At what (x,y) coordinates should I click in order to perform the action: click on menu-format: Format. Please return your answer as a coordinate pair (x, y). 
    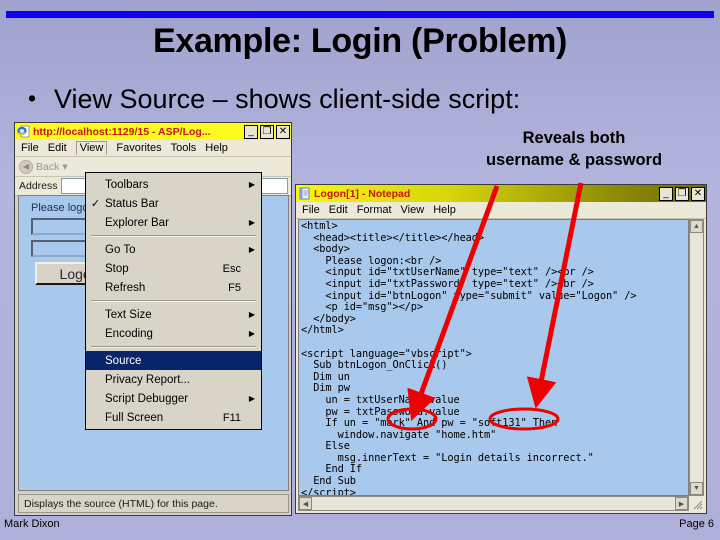
    Looking at the image, I should click on (374, 210).